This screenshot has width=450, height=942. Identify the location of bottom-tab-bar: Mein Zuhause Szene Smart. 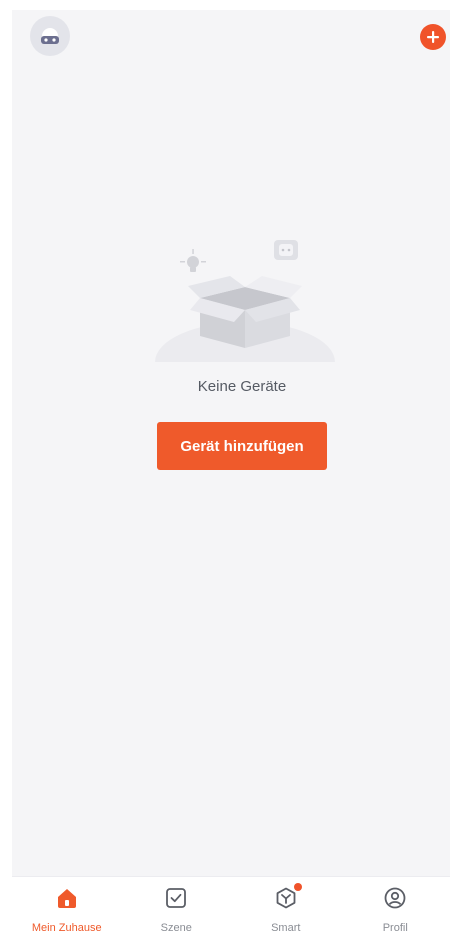
(231, 909).